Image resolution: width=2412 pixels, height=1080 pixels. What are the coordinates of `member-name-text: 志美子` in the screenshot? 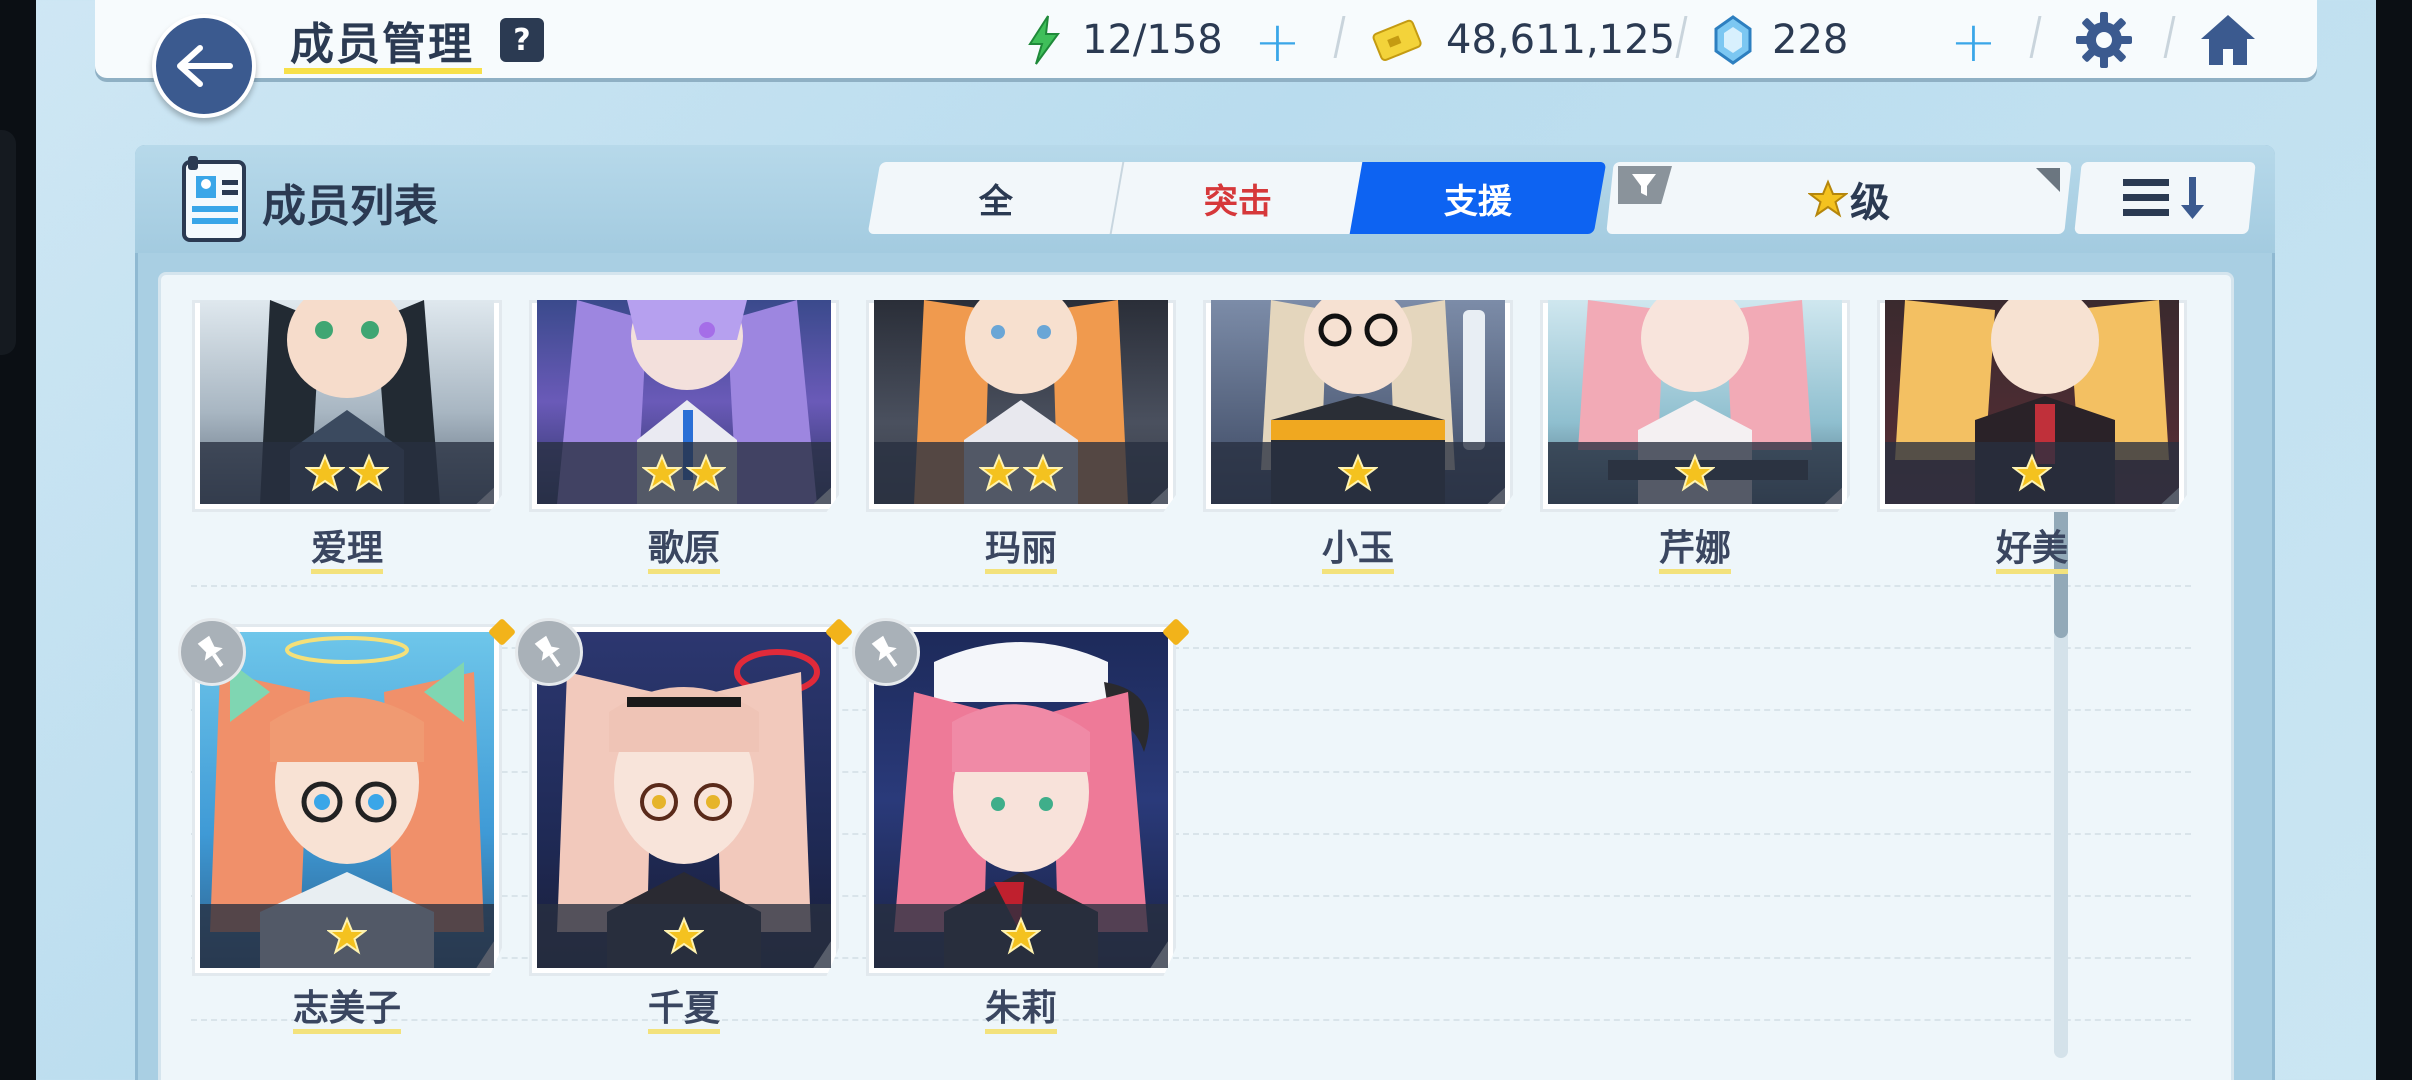 It's located at (346, 1011).